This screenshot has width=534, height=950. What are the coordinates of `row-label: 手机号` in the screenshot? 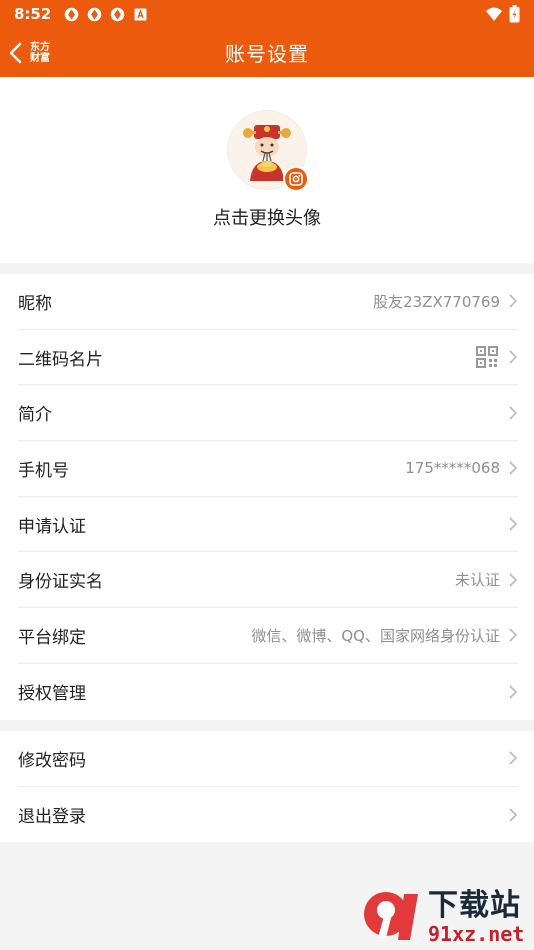 It's located at (43, 470).